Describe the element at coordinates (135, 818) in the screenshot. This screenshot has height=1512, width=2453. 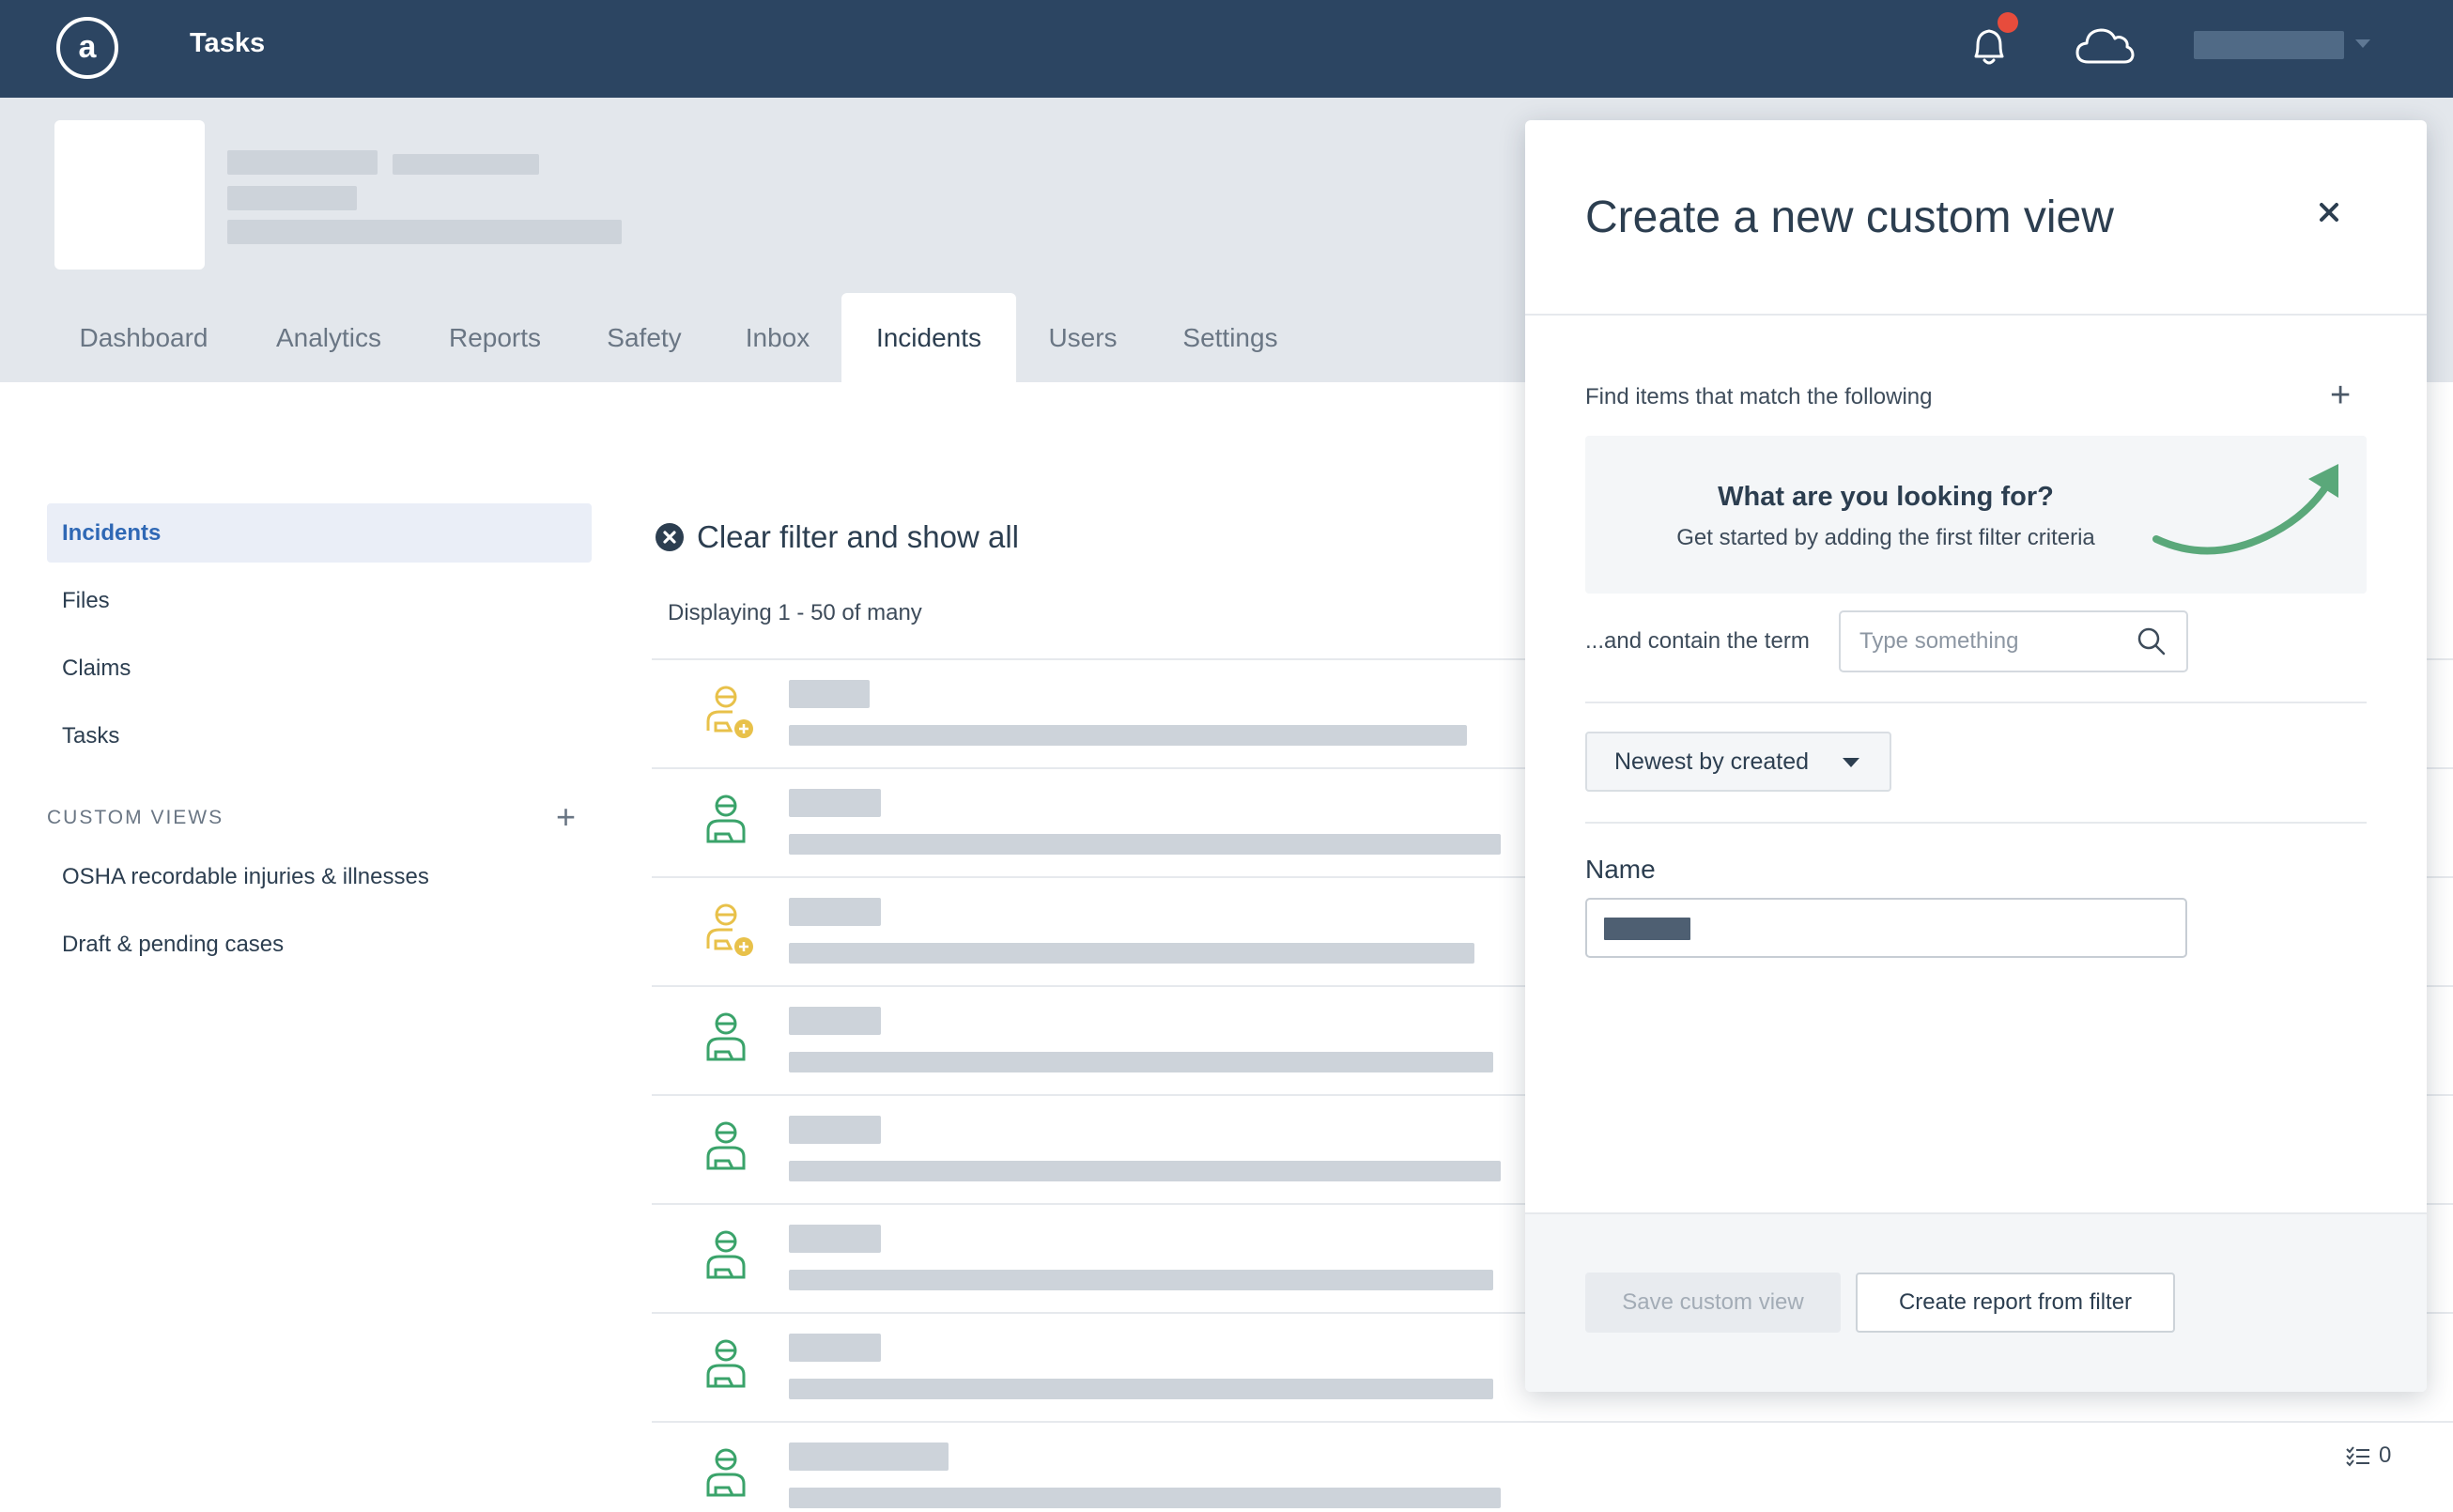
I see `custom-views-heading: CUSTOM VIEWS` at that location.